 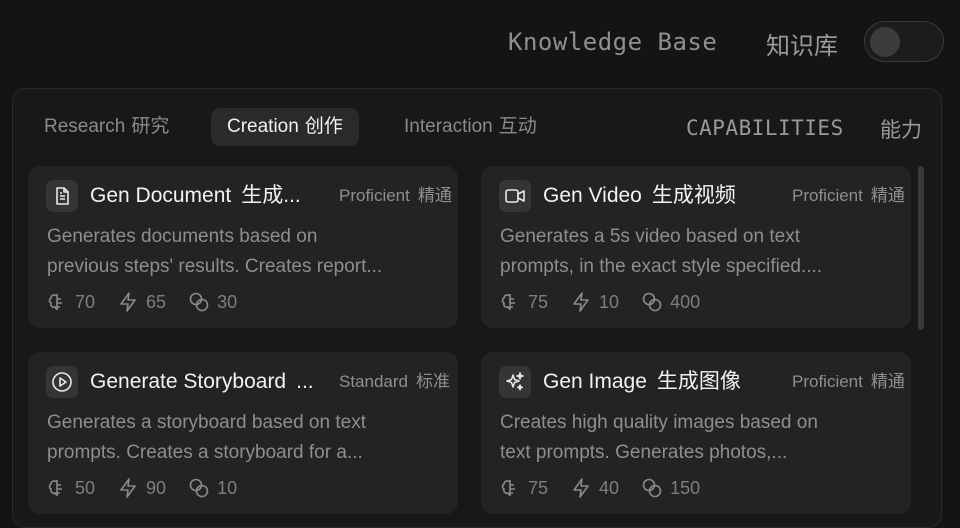 I want to click on stat-coins: 30, so click(x=212, y=302).